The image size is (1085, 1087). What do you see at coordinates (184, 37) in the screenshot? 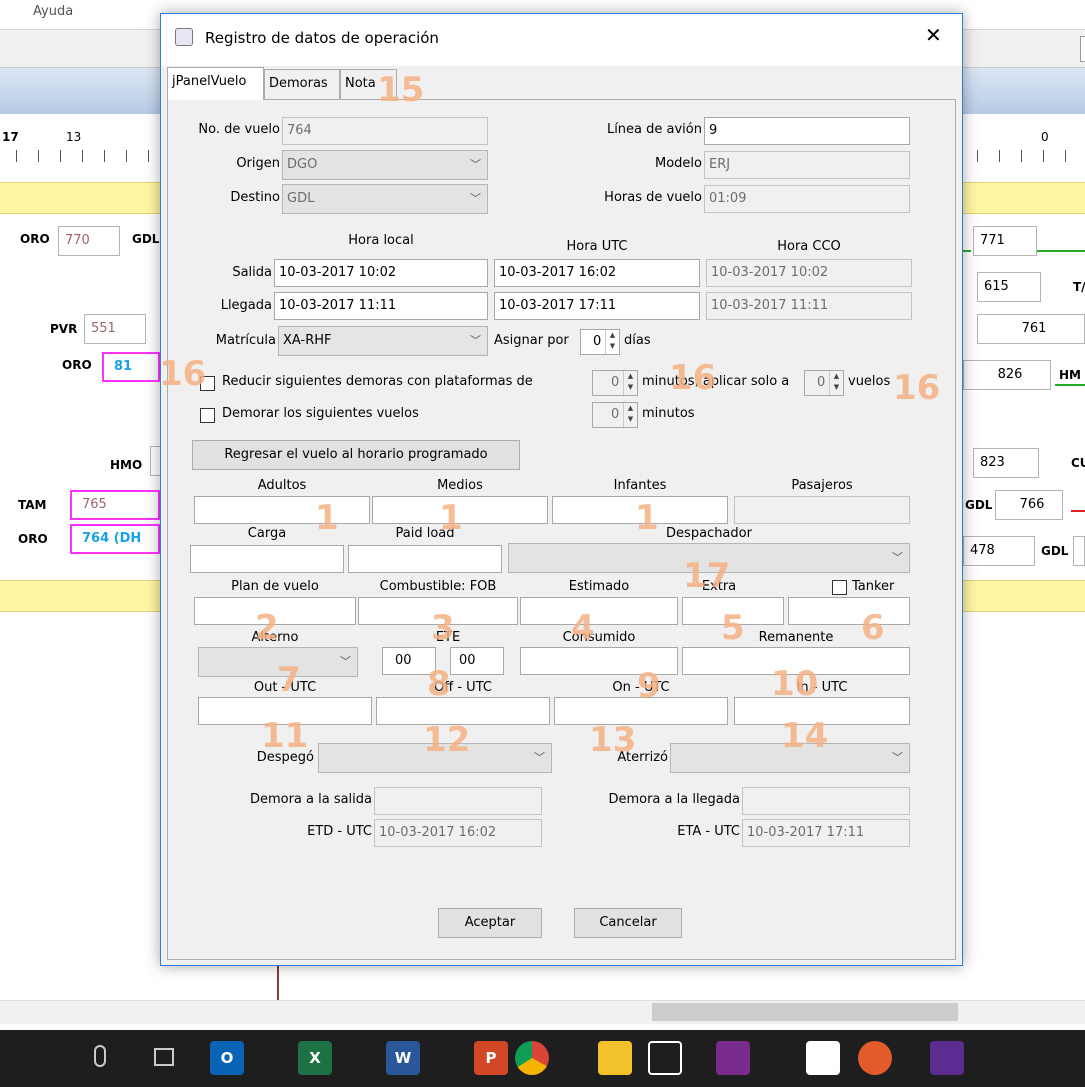
I see `java-icon` at bounding box center [184, 37].